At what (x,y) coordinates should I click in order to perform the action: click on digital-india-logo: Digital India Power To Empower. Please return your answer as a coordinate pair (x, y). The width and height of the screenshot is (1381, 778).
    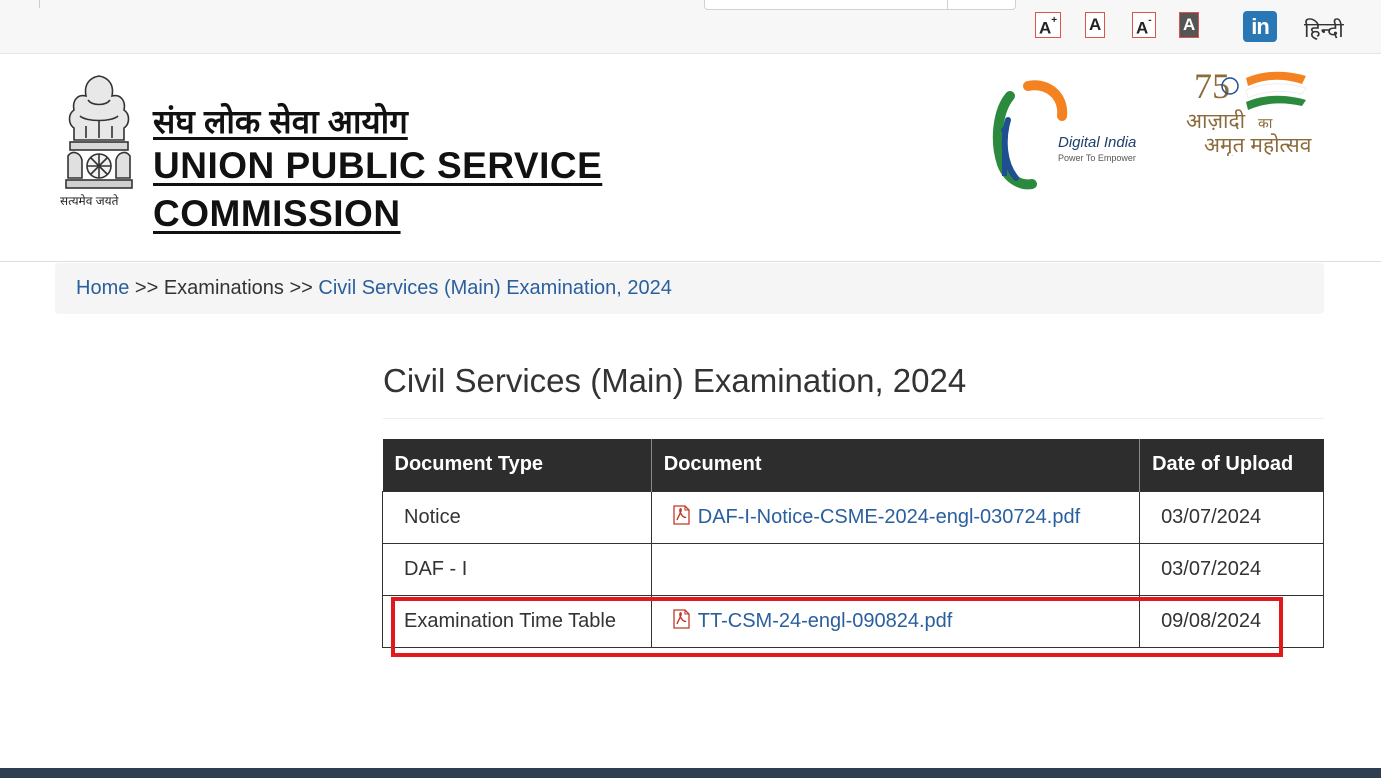
    Looking at the image, I should click on (1063, 136).